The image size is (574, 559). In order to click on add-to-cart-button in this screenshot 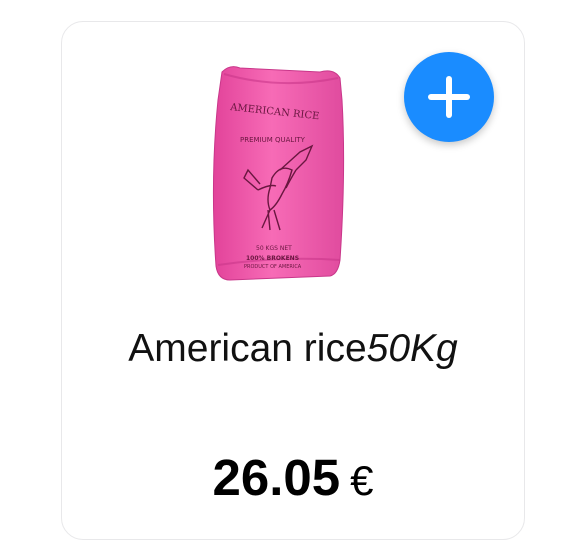, I will do `click(449, 97)`.